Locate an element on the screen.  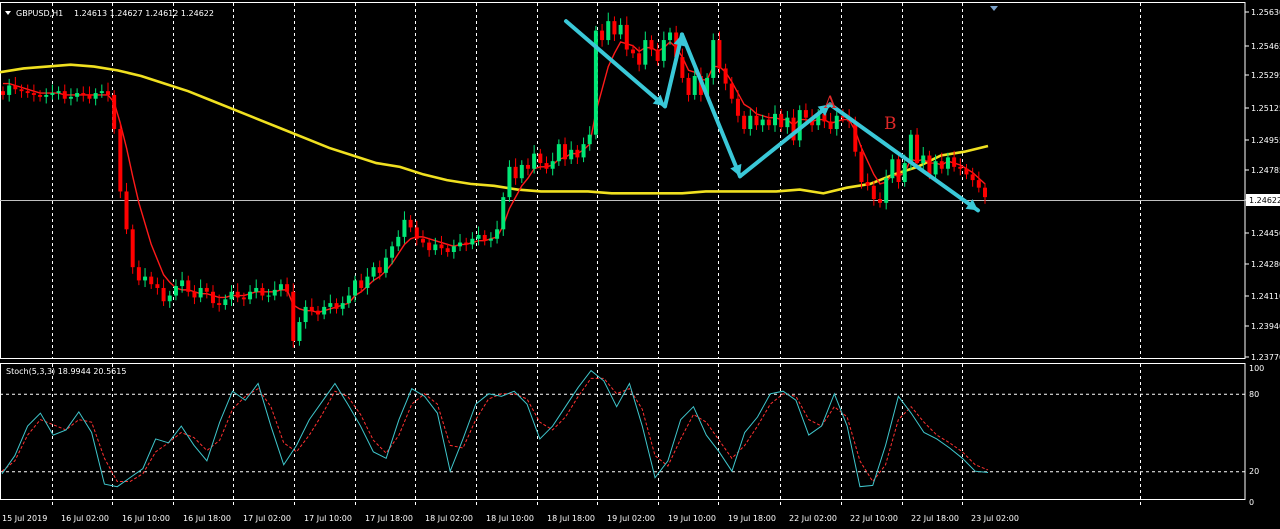
stoch-label: Stoch(5,3,3) 18.9944 20.5615 is located at coordinates (66, 371).